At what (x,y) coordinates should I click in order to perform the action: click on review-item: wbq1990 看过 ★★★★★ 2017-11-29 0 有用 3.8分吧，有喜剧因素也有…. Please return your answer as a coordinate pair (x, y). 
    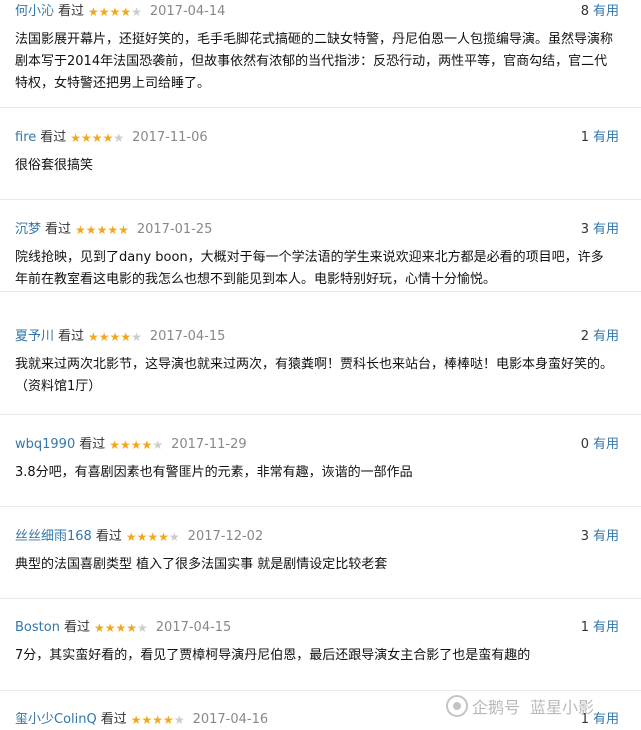
    Looking at the image, I should click on (320, 459).